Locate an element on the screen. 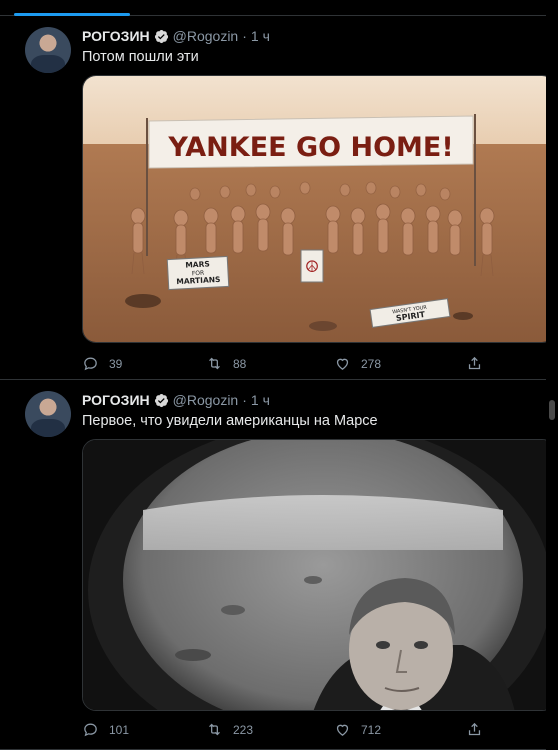 The height and width of the screenshot is (750, 558). retweet-button: 223 is located at coordinates (270, 729).